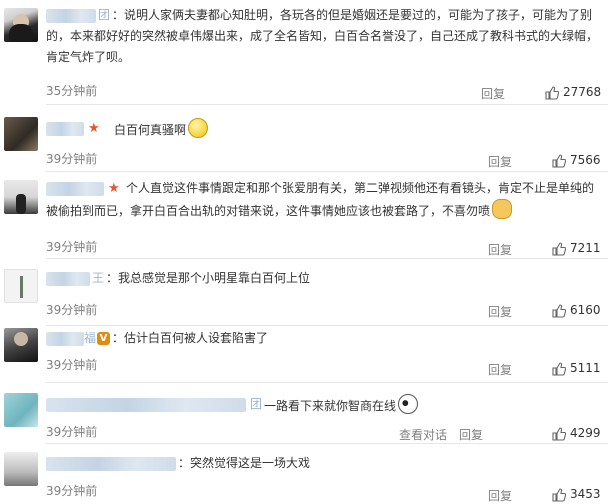 This screenshot has width=608, height=504. I want to click on comment-text: ：突然觉得这是一场大戏, so click(244, 463).